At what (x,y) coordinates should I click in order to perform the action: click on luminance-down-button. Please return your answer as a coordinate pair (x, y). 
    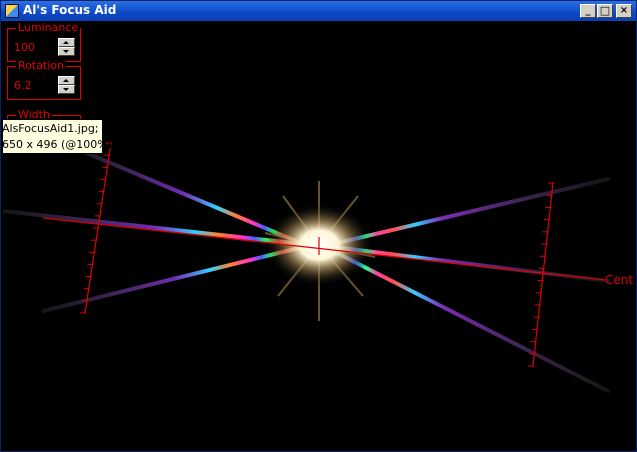
    Looking at the image, I should click on (66, 51).